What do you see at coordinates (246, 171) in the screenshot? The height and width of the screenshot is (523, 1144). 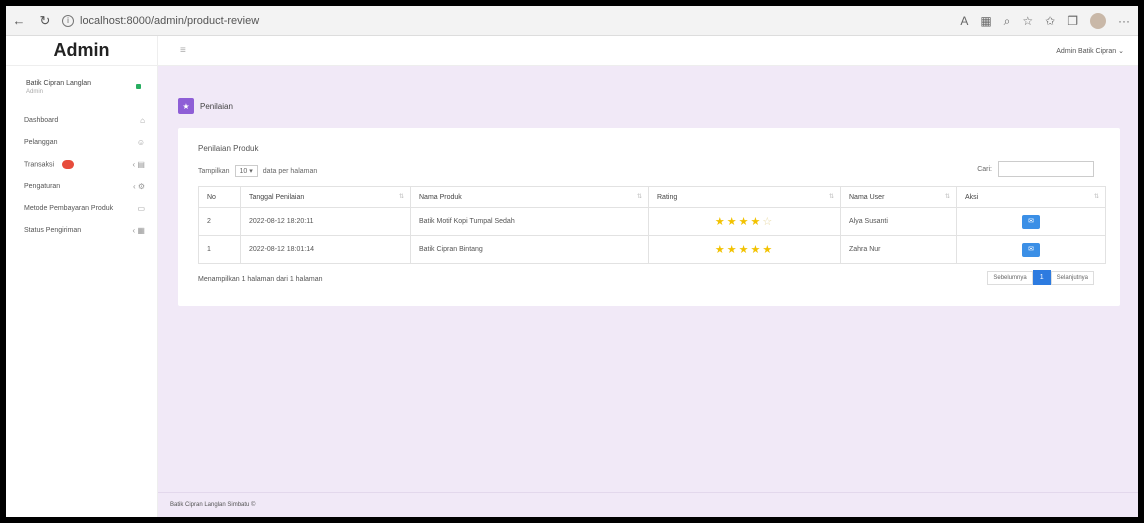 I see `page-length-select: 10 ▾` at bounding box center [246, 171].